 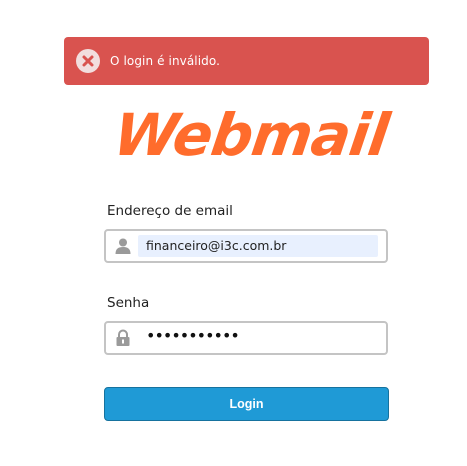 What do you see at coordinates (170, 211) in the screenshot?
I see `email-label: Endereço de email` at bounding box center [170, 211].